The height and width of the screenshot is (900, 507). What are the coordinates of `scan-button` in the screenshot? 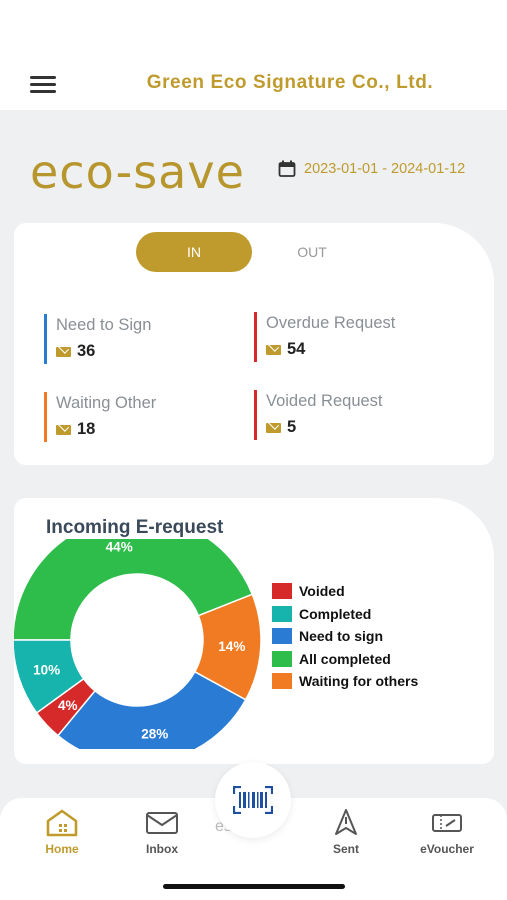 It's located at (253, 800).